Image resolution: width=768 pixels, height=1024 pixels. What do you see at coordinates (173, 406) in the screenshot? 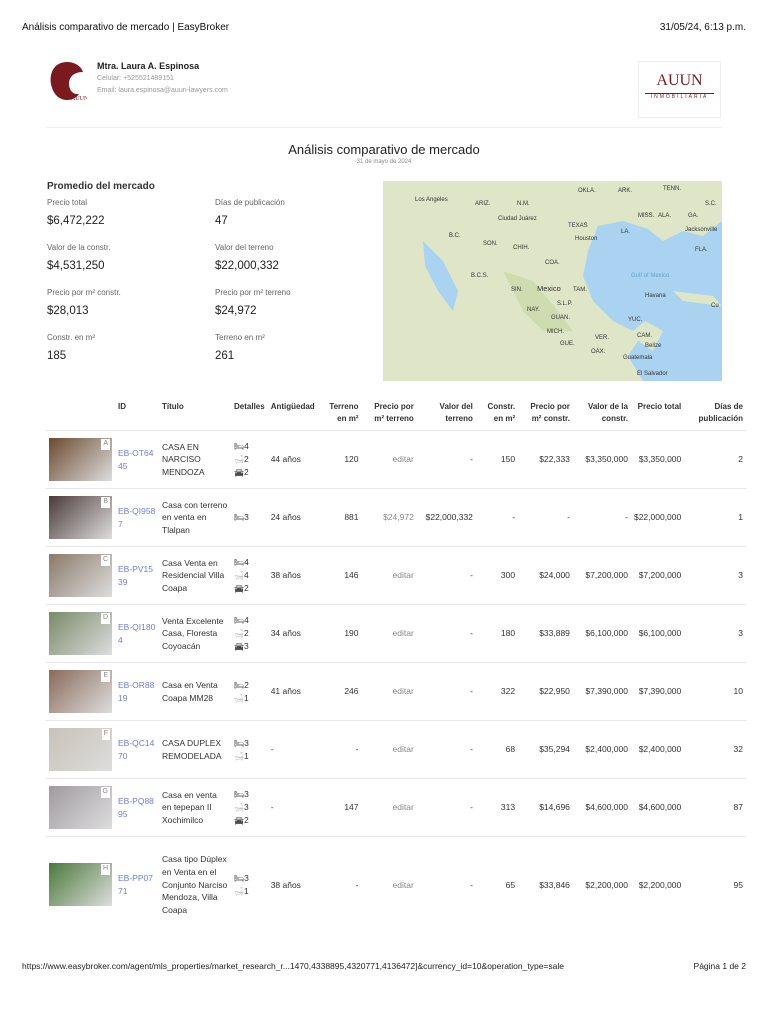
I see `column-header: Título` at bounding box center [173, 406].